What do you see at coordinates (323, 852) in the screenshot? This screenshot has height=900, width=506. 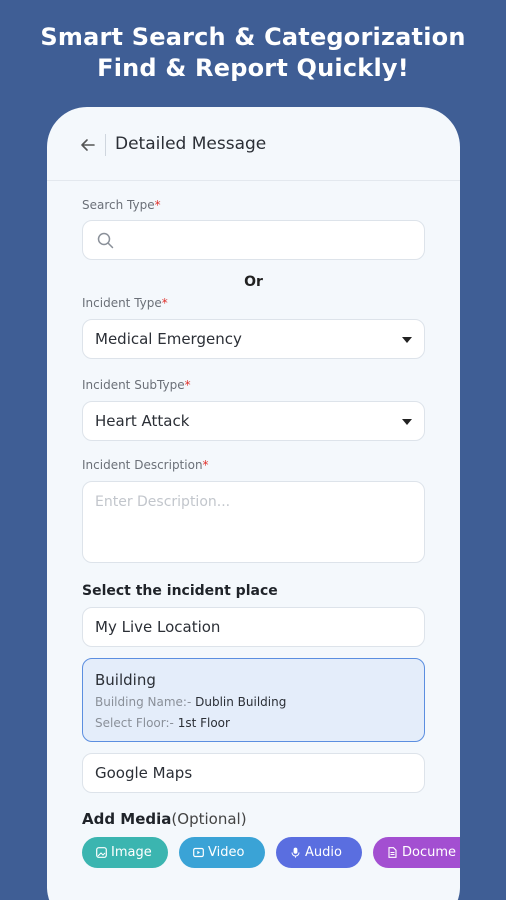 I see `add-audio-label: Audio` at bounding box center [323, 852].